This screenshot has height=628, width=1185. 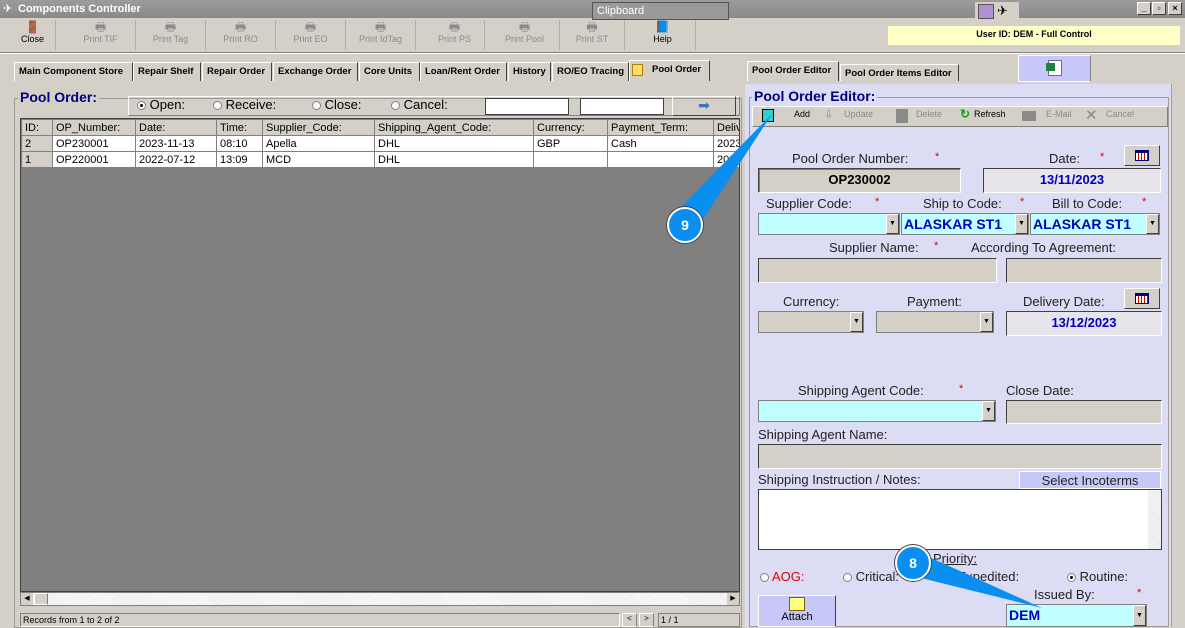 I want to click on callout-9: 9, so click(x=685, y=225).